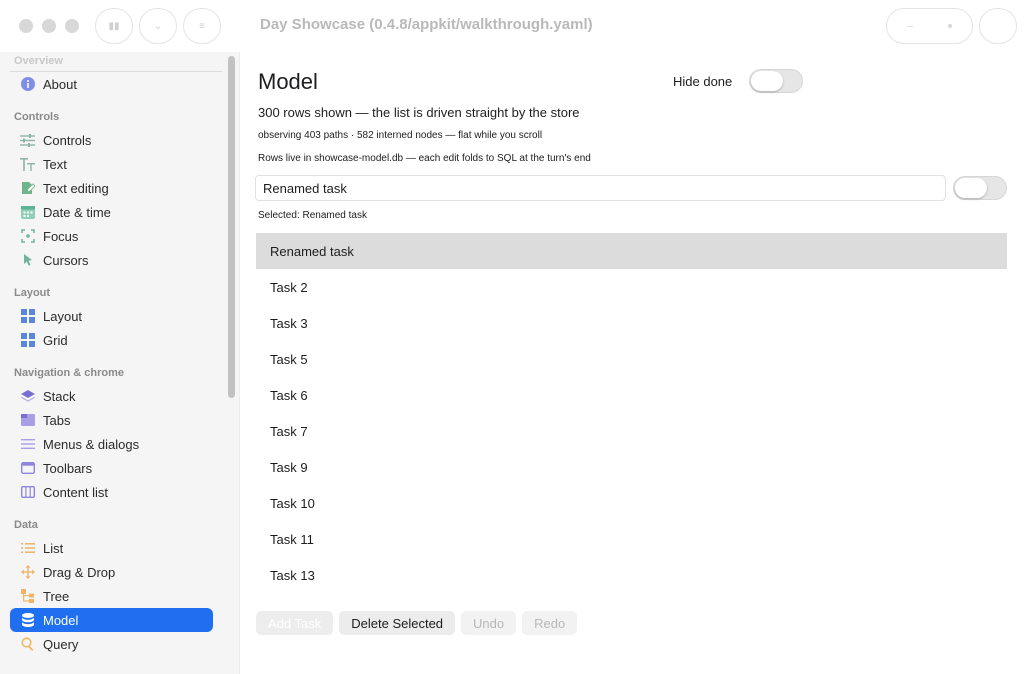 The width and height of the screenshot is (1024, 674). What do you see at coordinates (63, 316) in the screenshot?
I see `sidebar-item-label: Layout` at bounding box center [63, 316].